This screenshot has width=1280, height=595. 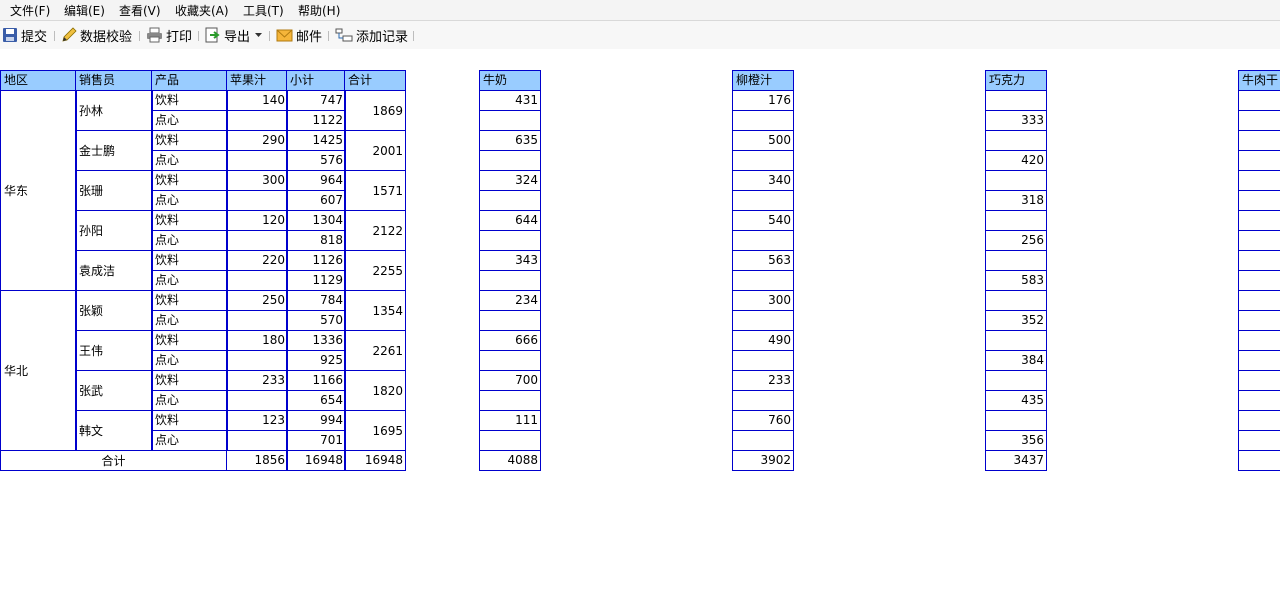 What do you see at coordinates (763, 340) in the screenshot?
I see `orange-juice-cell: 490` at bounding box center [763, 340].